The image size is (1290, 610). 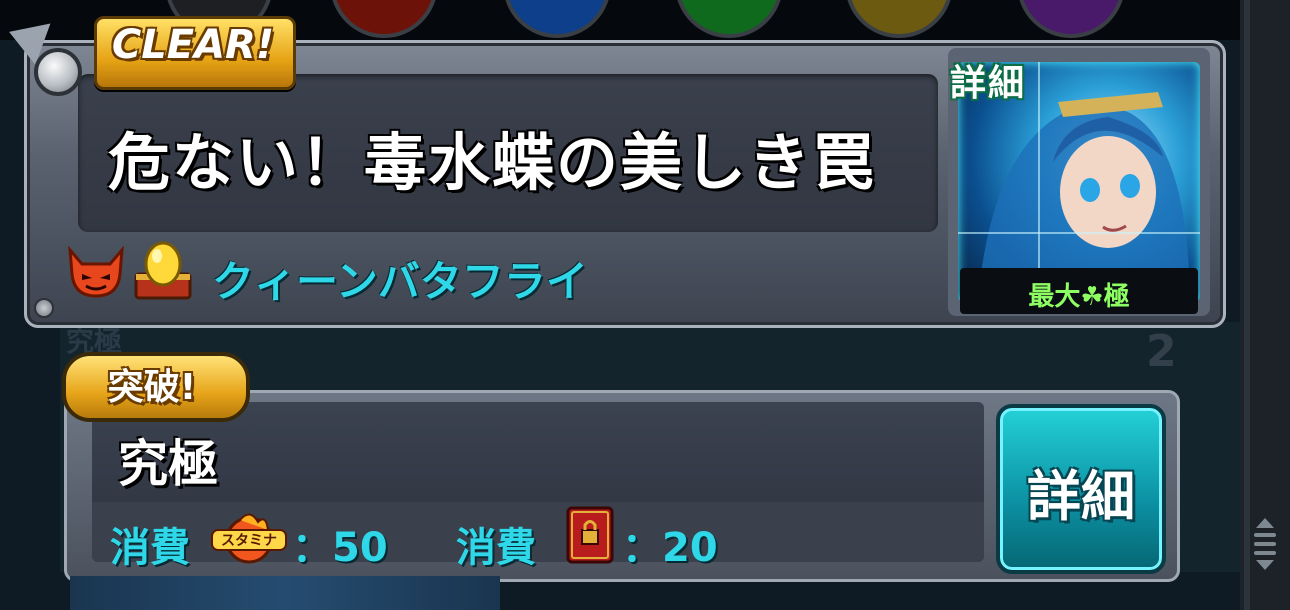 I want to click on clear-badge-label: CLEAR!, so click(x=193, y=45).